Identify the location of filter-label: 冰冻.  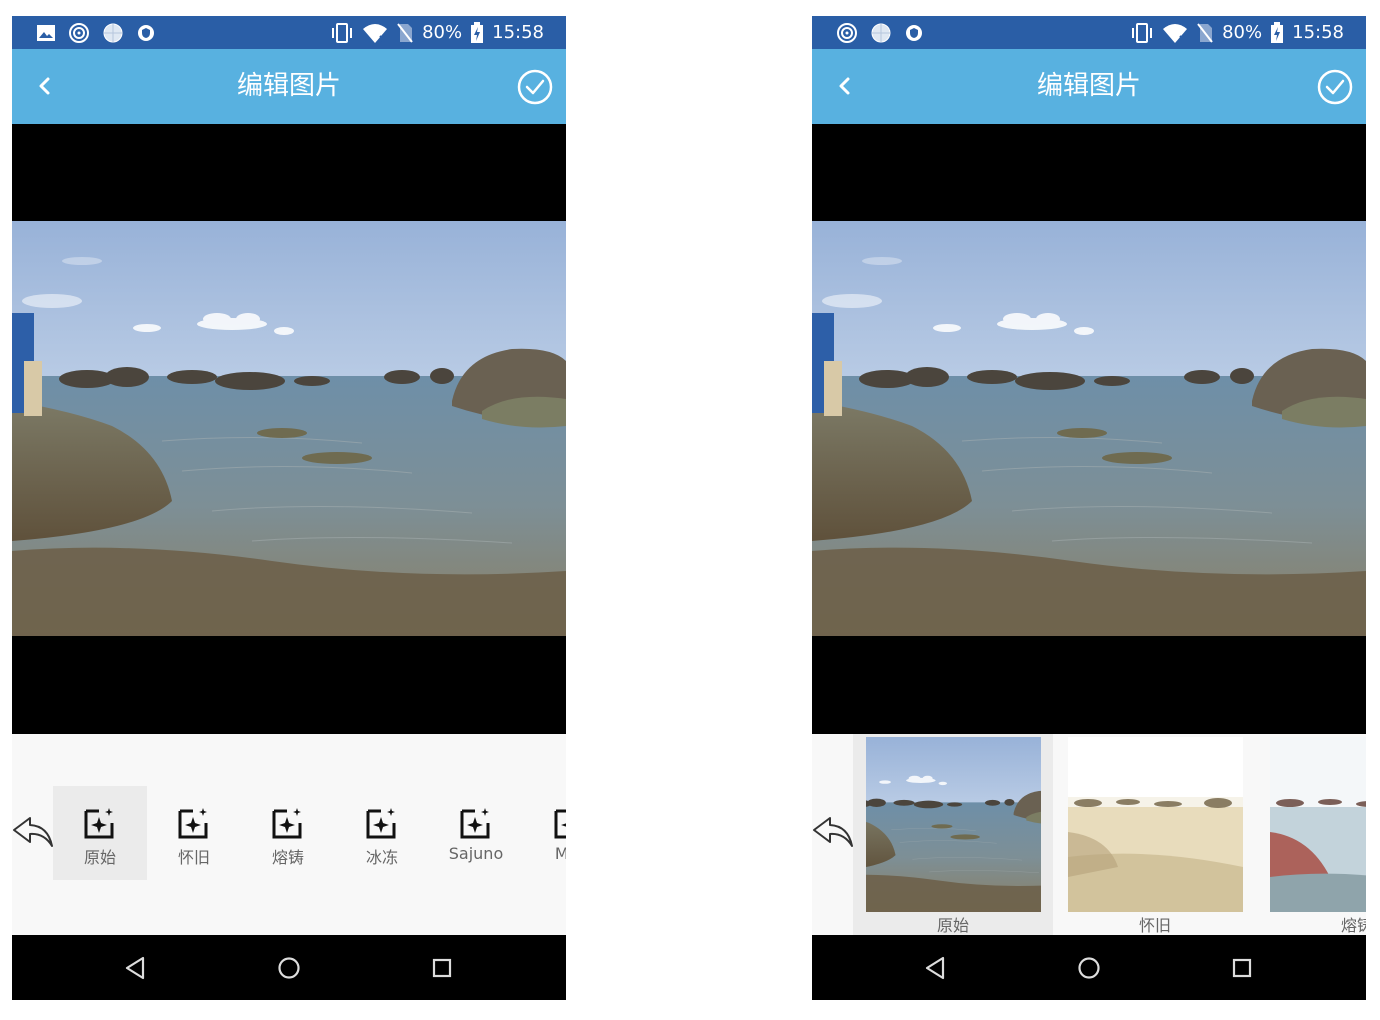
(381, 857).